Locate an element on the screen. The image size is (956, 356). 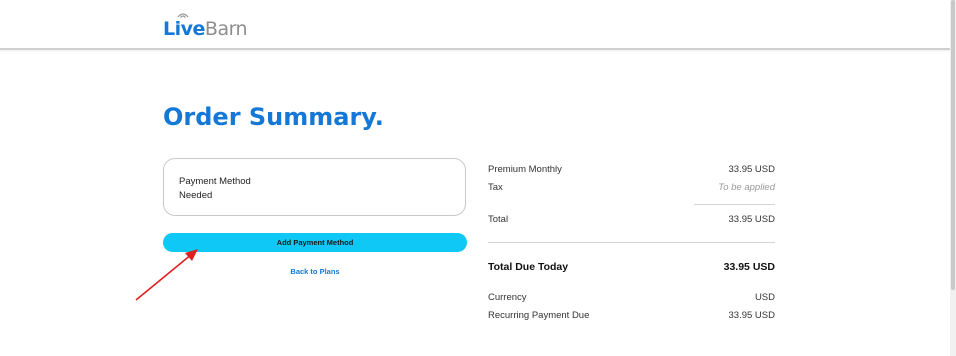
plan-label: Premium Monthly is located at coordinates (525, 169).